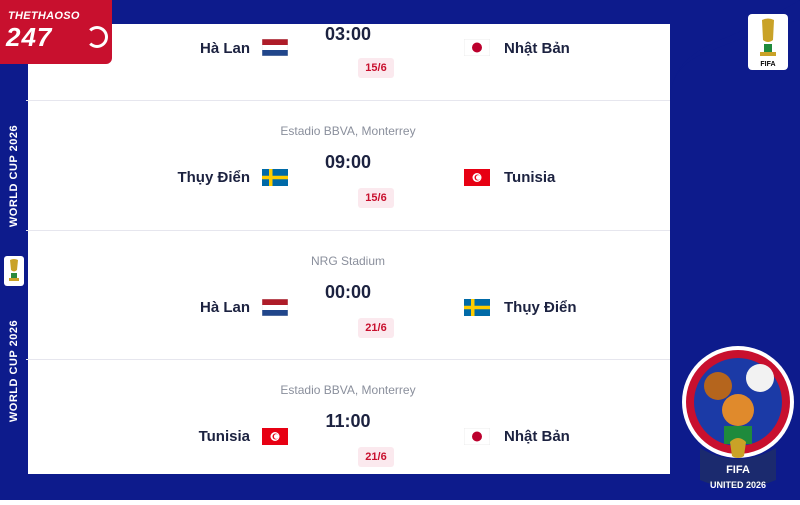 This screenshot has height=505, width=800. Describe the element at coordinates (348, 261) in the screenshot. I see `match-venue: NRG Stadium` at that location.